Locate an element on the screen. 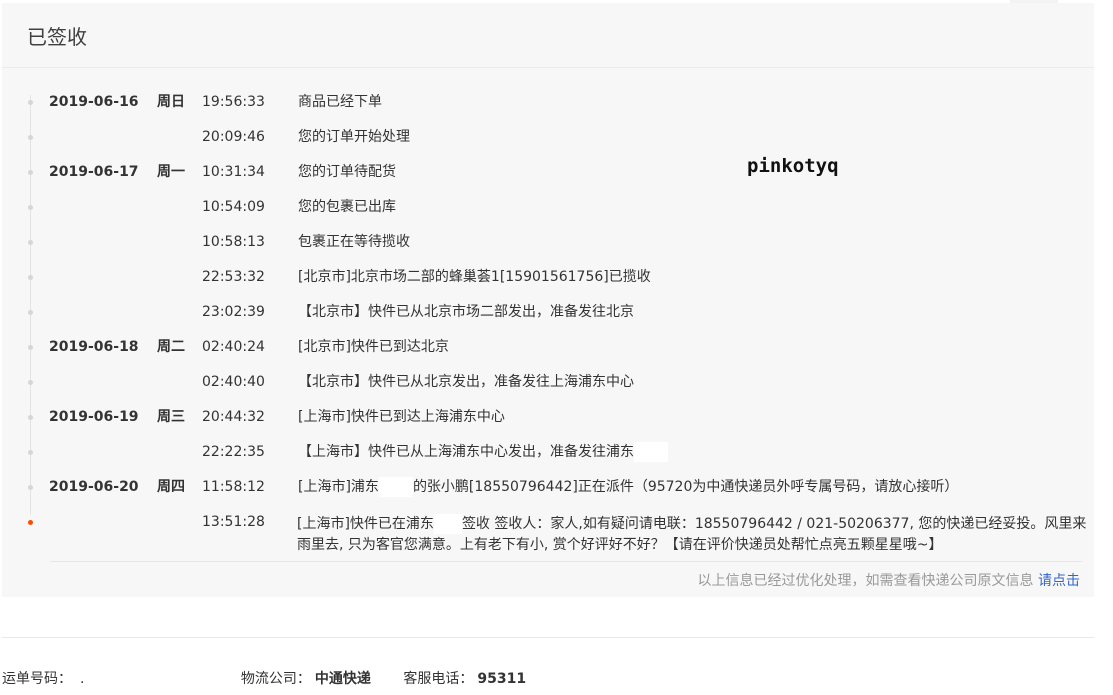 The height and width of the screenshot is (695, 1113). timeline-row: 22:22:35 【上海市】快件已从上海浦东中心发出，准备发往浦东 is located at coordinates (548, 452).